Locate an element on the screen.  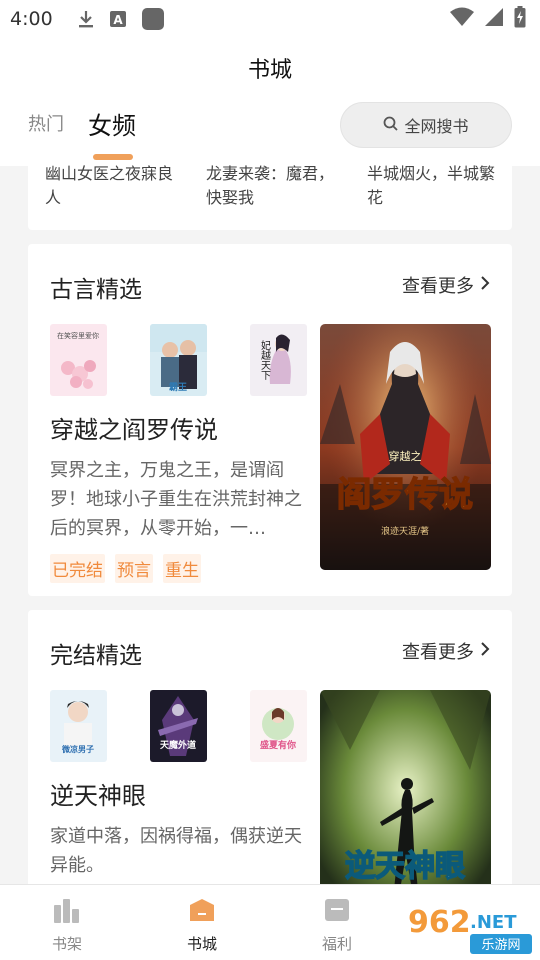
nav-item-welfare: 福利 is located at coordinates (337, 925).